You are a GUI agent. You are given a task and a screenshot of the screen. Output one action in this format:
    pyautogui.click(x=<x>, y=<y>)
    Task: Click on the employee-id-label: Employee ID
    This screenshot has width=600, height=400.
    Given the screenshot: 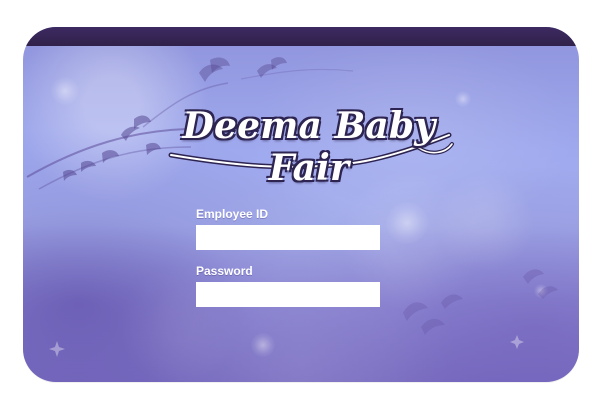 What is the action you would take?
    pyautogui.click(x=232, y=214)
    